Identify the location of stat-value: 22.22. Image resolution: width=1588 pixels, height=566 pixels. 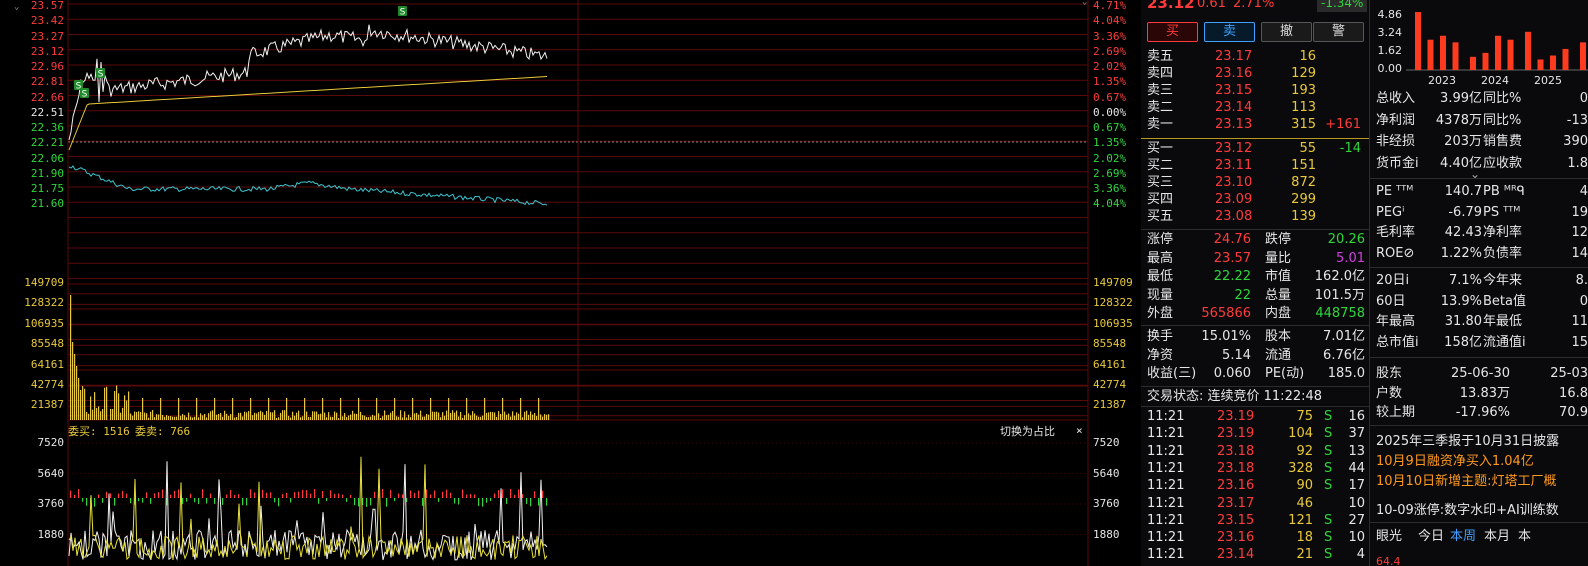
(1232, 276).